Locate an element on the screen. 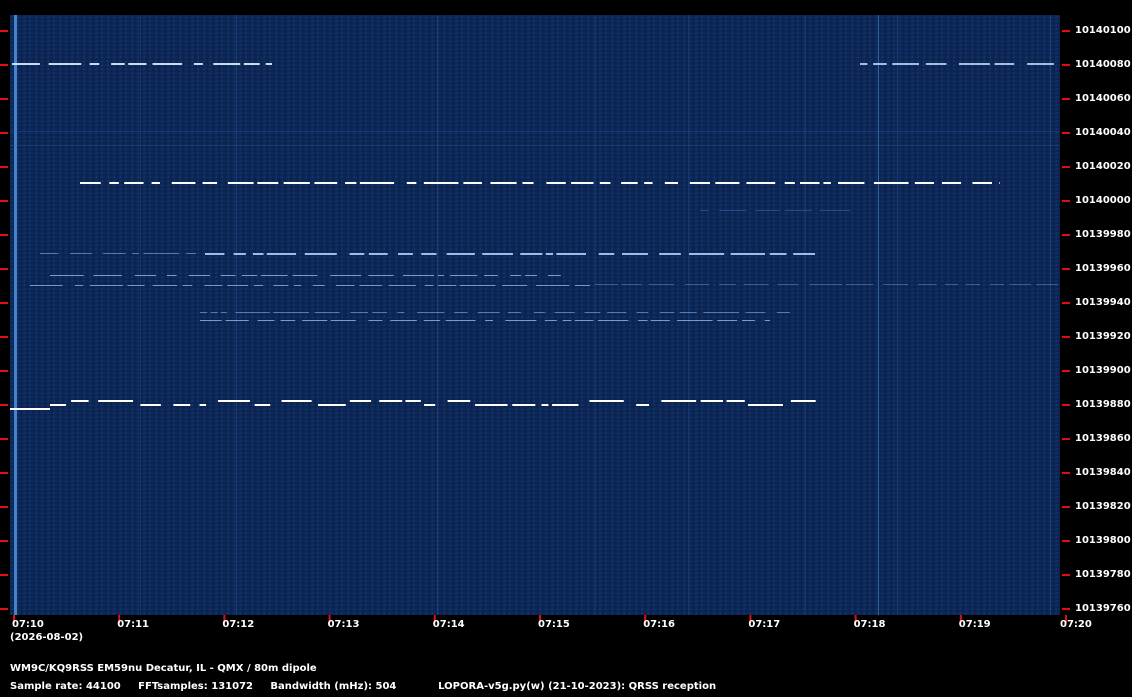 Image resolution: width=1132 pixels, height=697 pixels. frequency-label: 10139820 is located at coordinates (1103, 506).